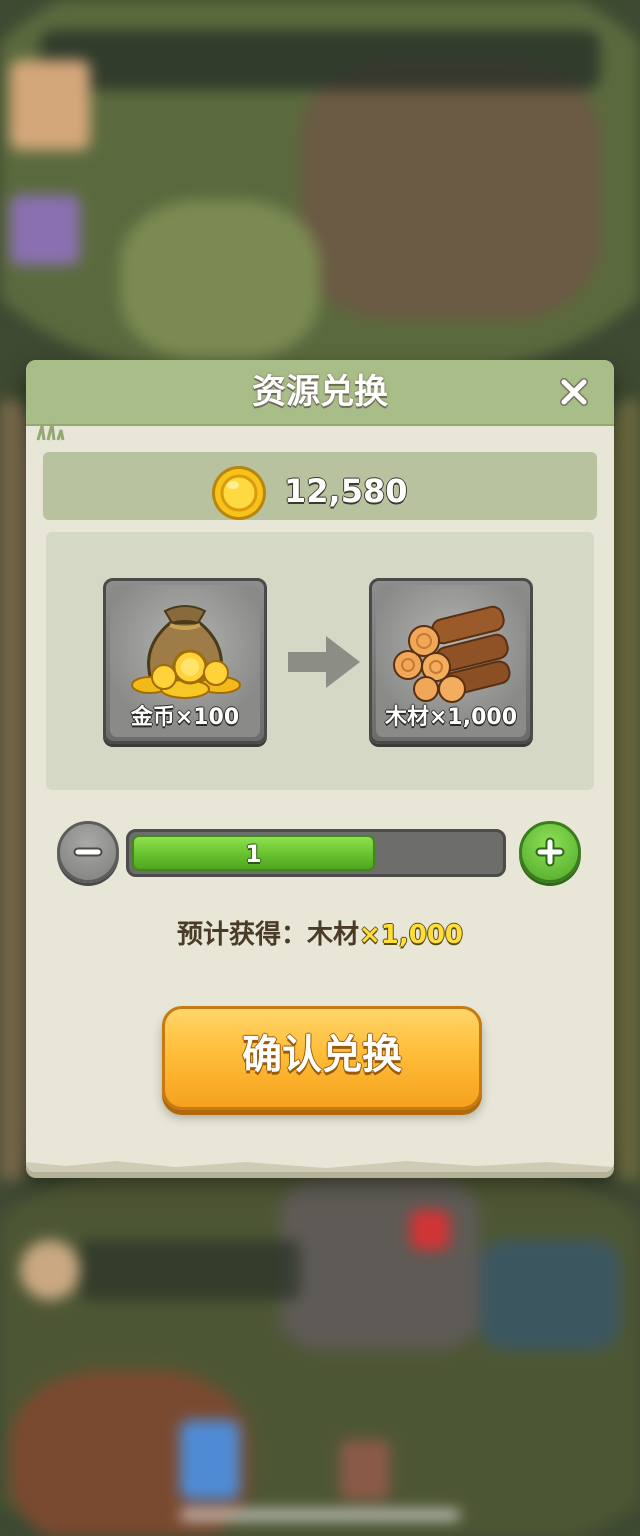 This screenshot has height=1536, width=640. I want to click on quantity-slider: 1, so click(316, 853).